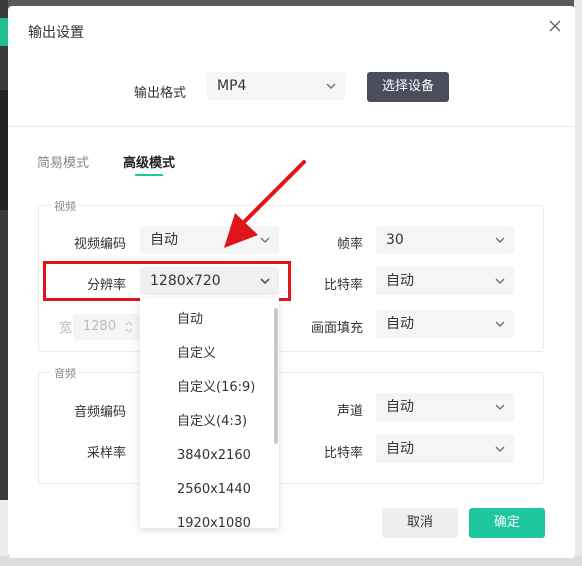 The height and width of the screenshot is (566, 582). I want to click on audio-bitrate-label: 比特率, so click(343, 453).